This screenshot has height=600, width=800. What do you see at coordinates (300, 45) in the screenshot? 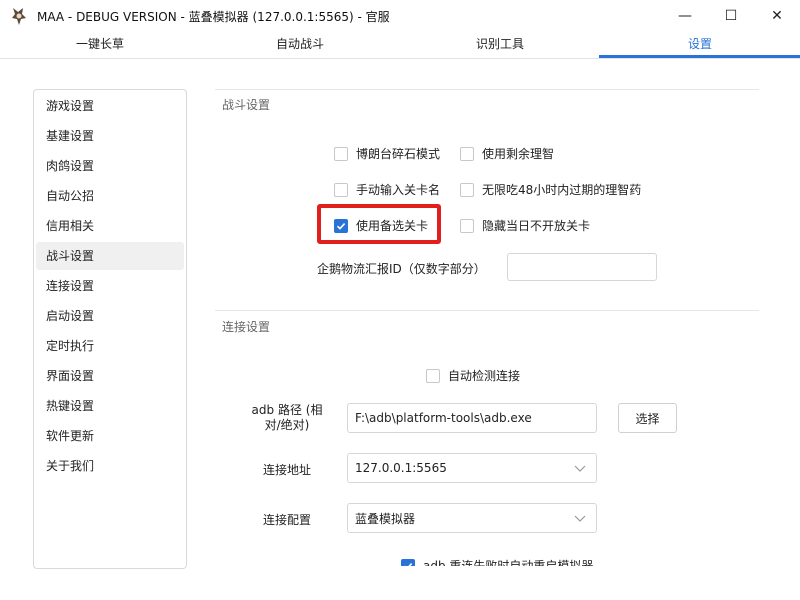
I see `tab-auto-battle: 自动战斗` at bounding box center [300, 45].